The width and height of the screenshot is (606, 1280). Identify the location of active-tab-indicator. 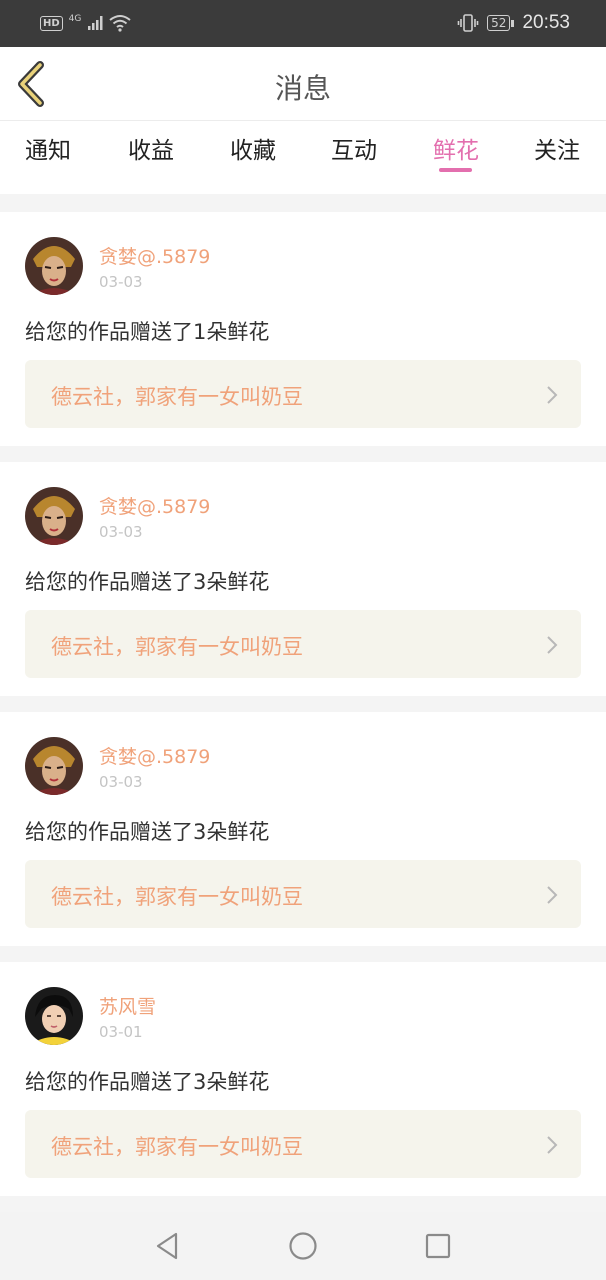
(455, 170).